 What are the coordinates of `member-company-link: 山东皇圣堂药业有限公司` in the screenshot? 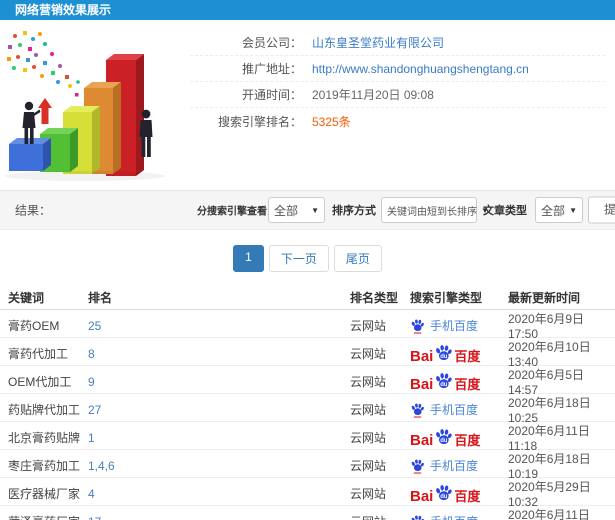 It's located at (378, 42).